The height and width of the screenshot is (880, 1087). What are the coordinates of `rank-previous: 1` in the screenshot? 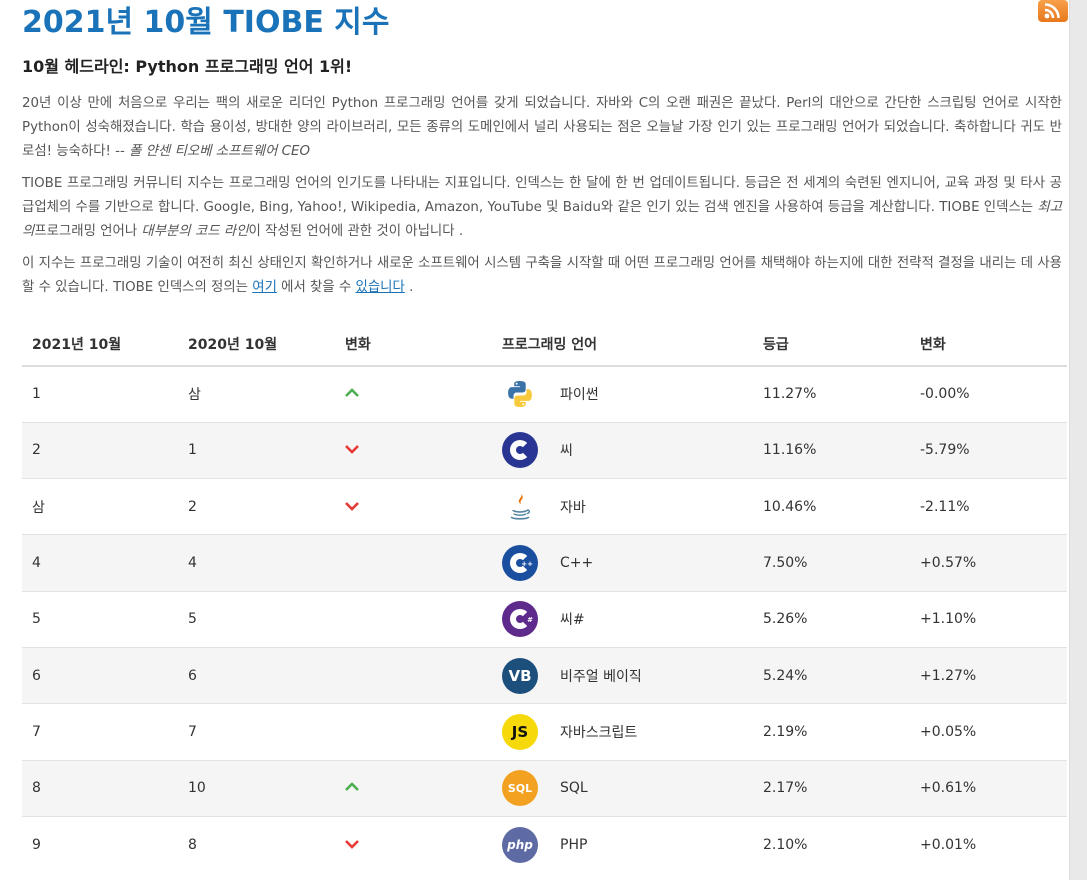 It's located at (256, 450).